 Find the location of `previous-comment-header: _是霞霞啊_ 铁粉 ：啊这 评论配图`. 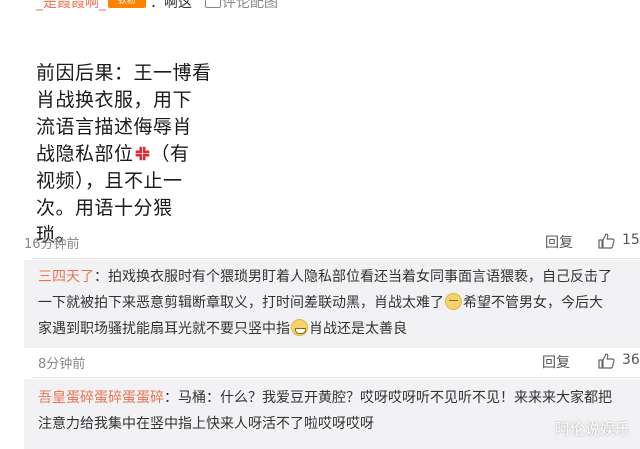

previous-comment-header: _是霞霞啊_ 铁粉 ：啊这 评论配图 is located at coordinates (320, 6).